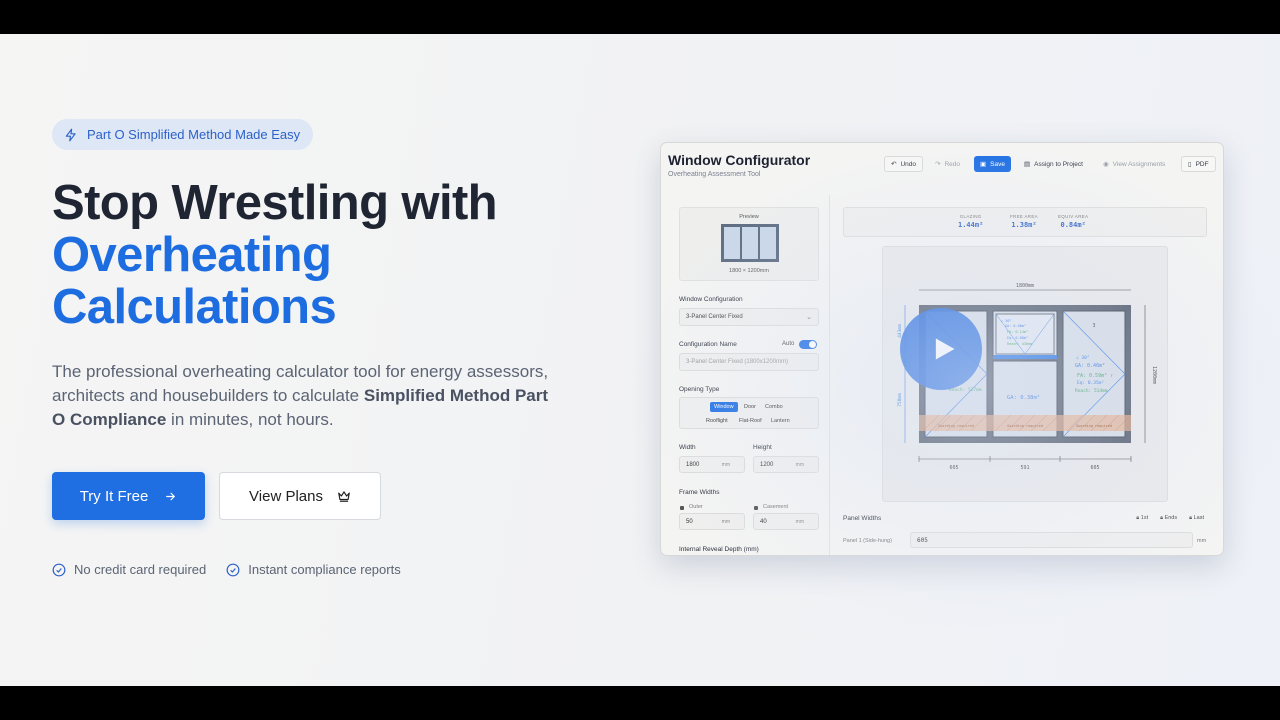 The image size is (1280, 720). I want to click on top-panel-eq: Eq: 0.08m², so click(1017, 338).